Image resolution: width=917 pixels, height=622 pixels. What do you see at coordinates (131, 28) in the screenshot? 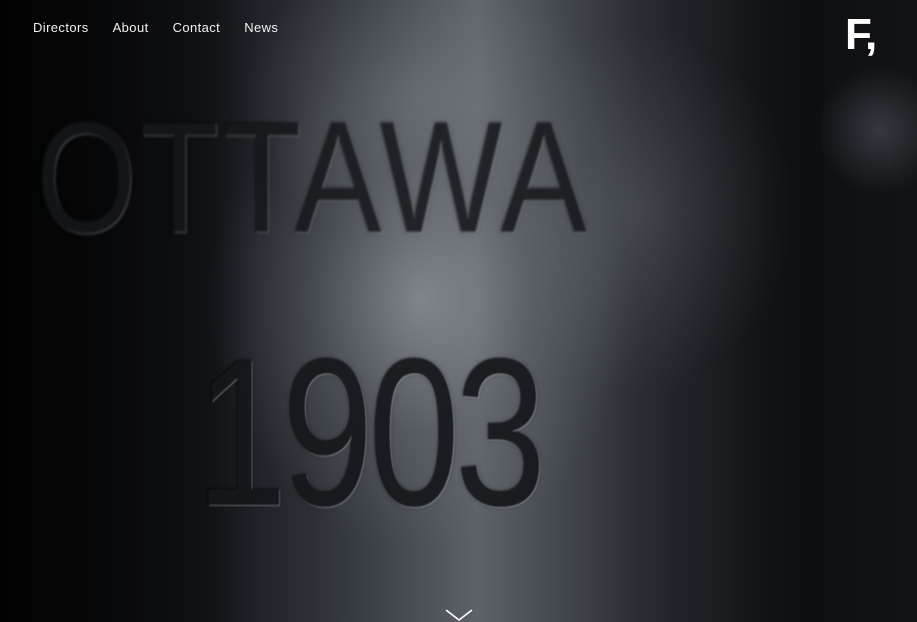
I see `nav-item-about: About` at bounding box center [131, 28].